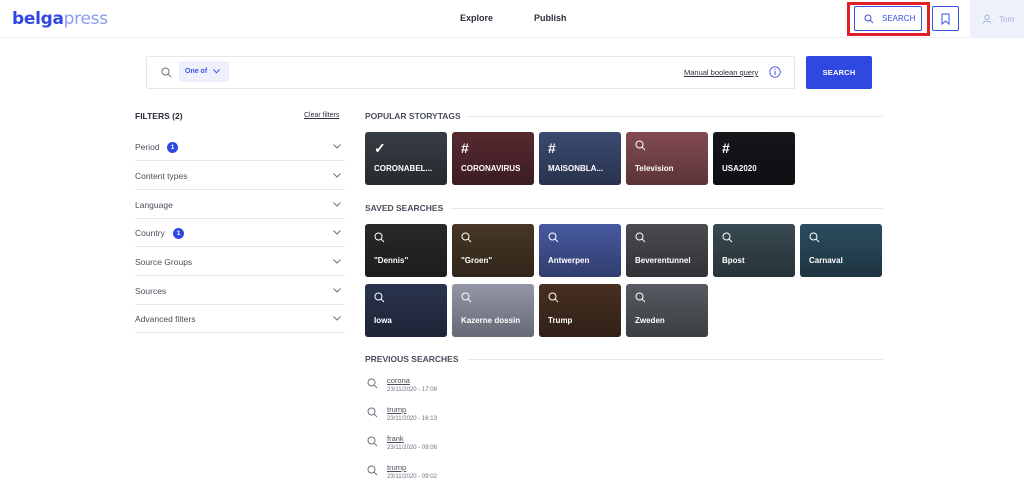 The image size is (1024, 481). What do you see at coordinates (391, 260) in the screenshot?
I see `tile-label: "Dennis"` at bounding box center [391, 260].